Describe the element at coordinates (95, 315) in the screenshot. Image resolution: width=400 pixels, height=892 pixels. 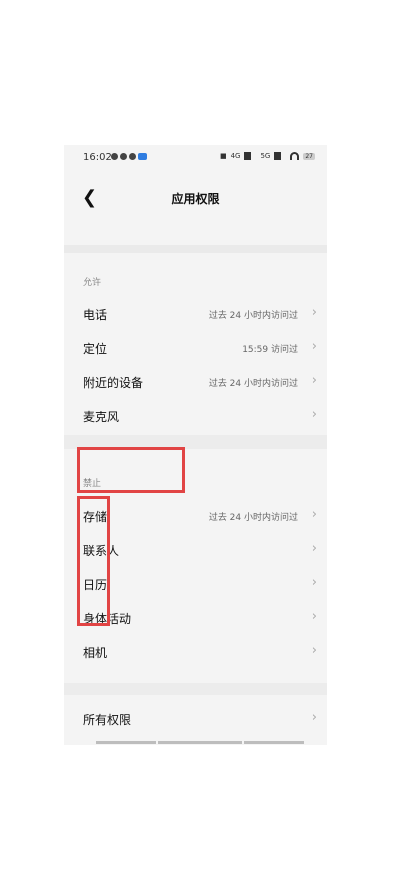
I see `permission-label: 电话` at that location.